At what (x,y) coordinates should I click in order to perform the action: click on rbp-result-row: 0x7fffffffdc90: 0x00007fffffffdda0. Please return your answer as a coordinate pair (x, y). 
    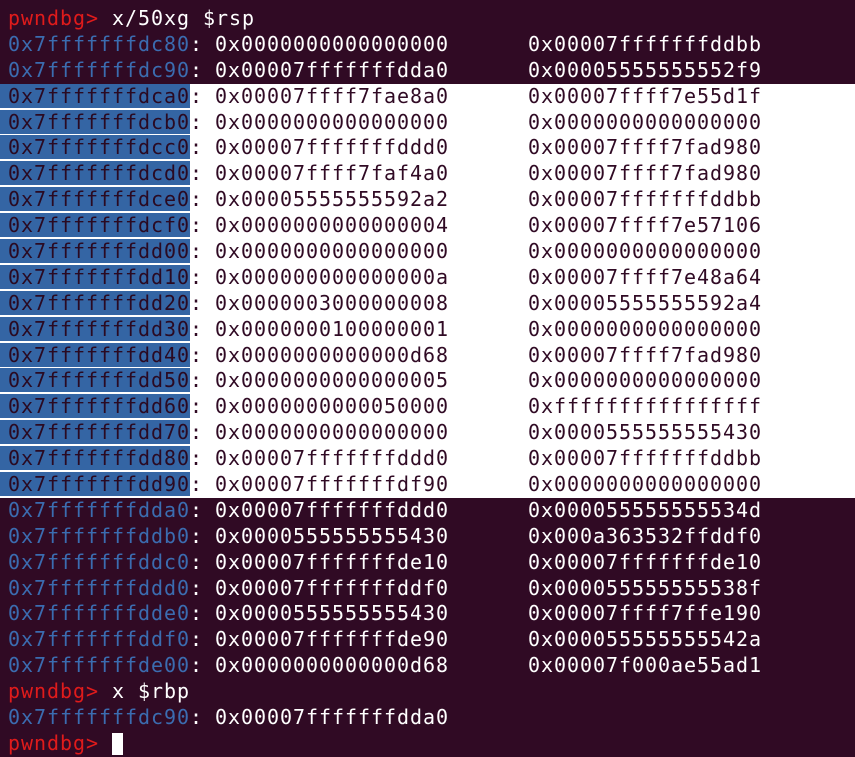
    Looking at the image, I should click on (229, 717).